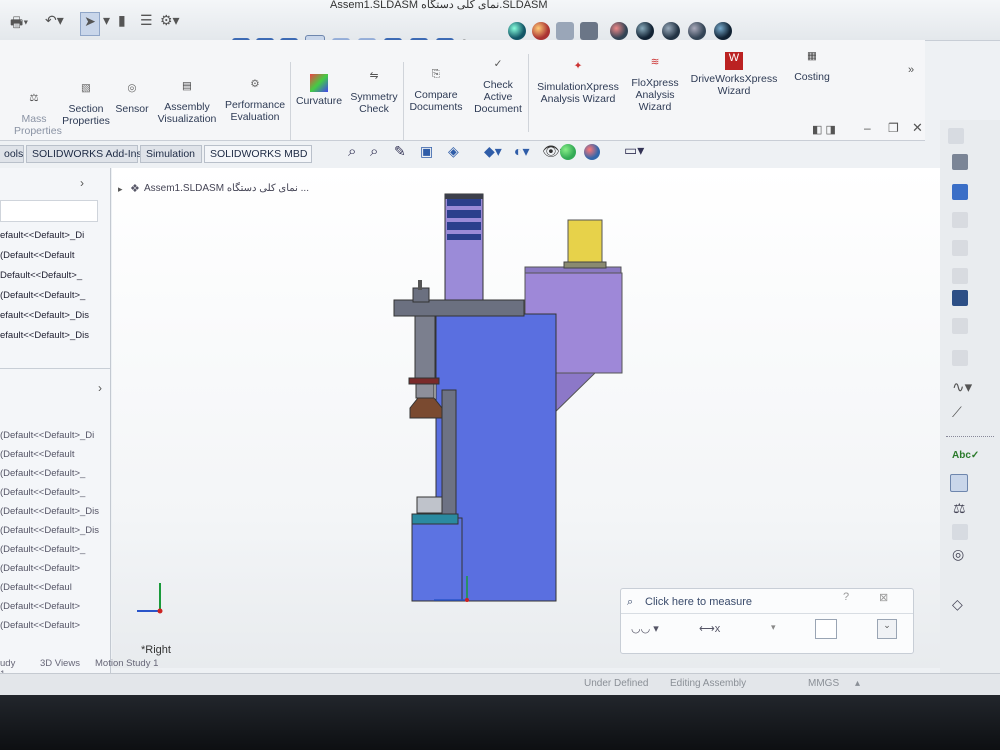  Describe the element at coordinates (887, 629) in the screenshot. I see `collapse-icon: ⌄` at that location.